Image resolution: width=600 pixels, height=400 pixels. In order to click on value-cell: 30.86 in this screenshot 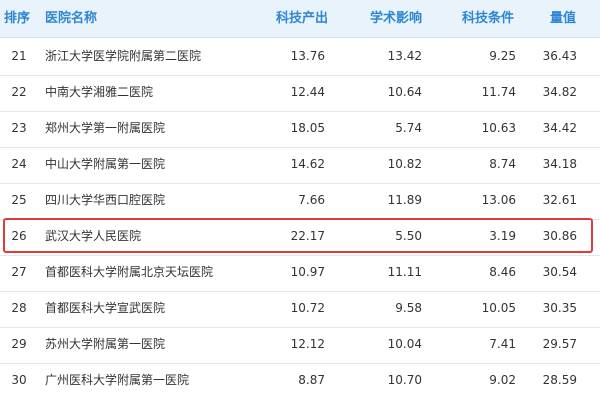, I will do `click(559, 236)`.